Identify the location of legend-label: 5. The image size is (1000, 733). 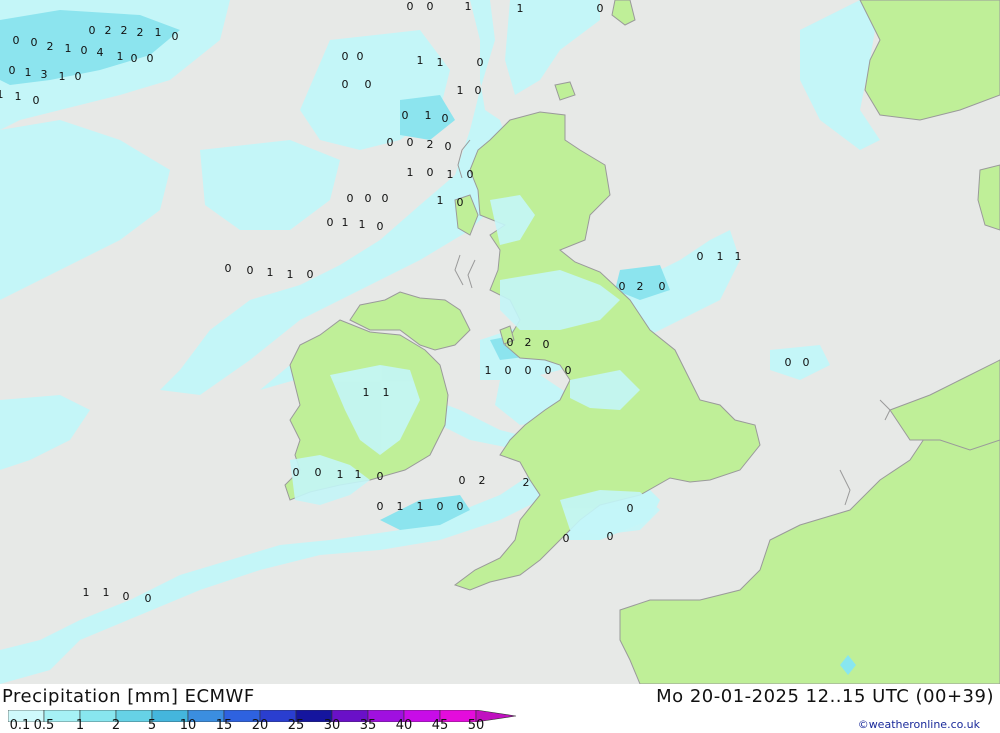
(152, 725).